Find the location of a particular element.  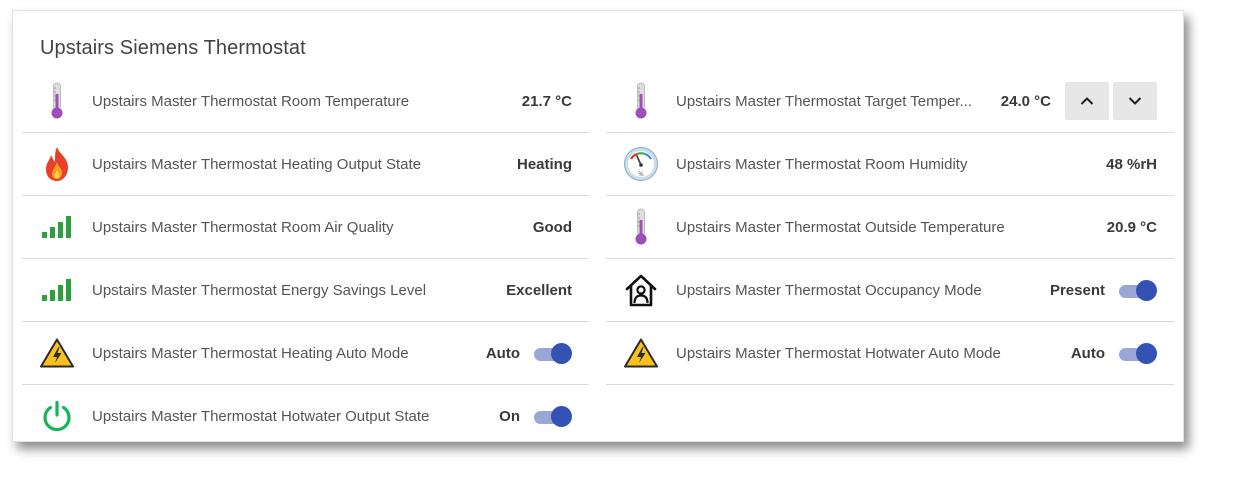

entity-value: 20.9 °C is located at coordinates (1131, 227).